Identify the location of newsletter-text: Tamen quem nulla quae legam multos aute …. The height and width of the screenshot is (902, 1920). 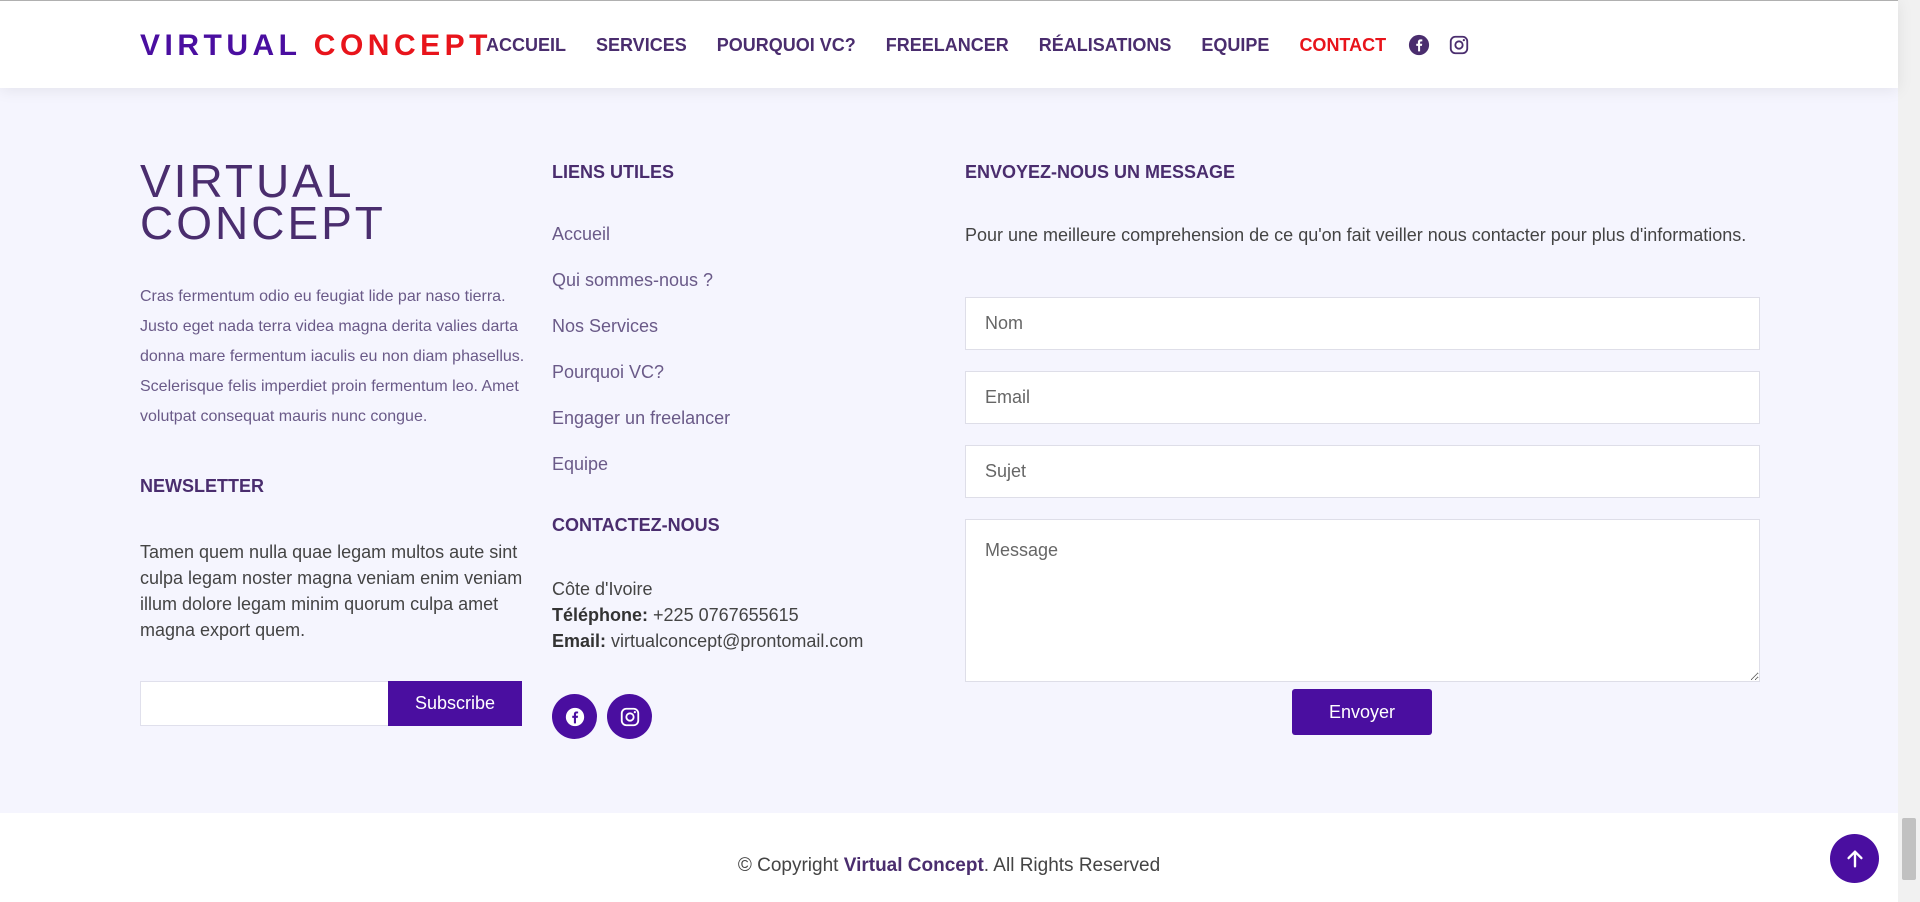
(331, 591).